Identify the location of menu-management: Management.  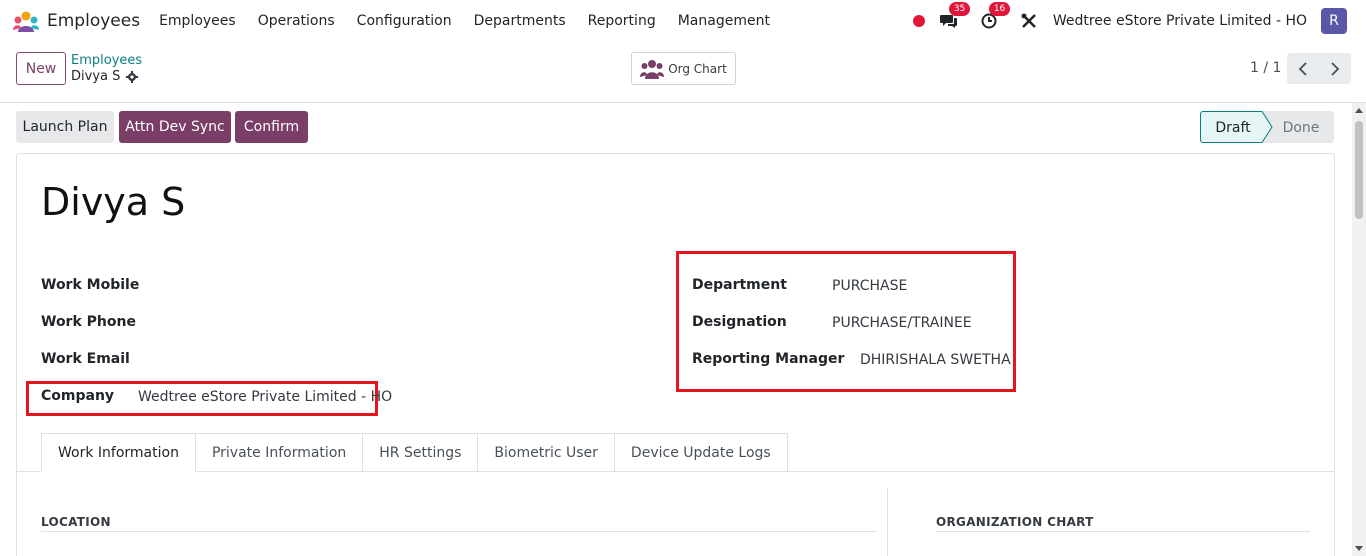
(724, 21).